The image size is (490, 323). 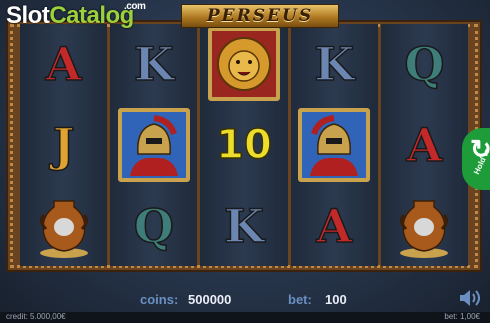 I want to click on logo-com-text: .com, so click(x=135, y=6).